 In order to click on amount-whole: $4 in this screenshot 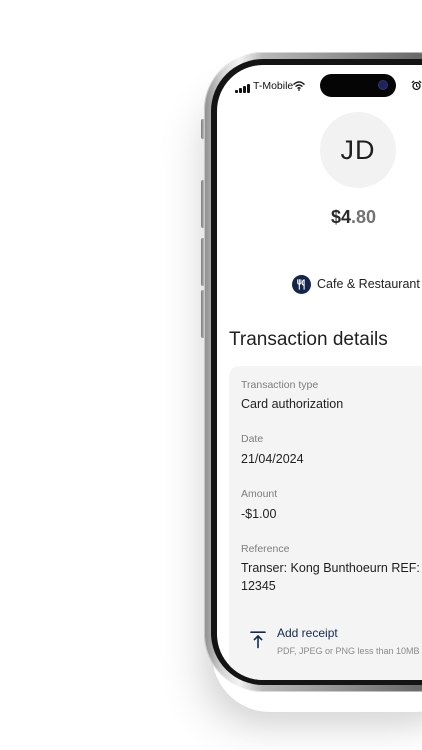, I will do `click(341, 217)`.